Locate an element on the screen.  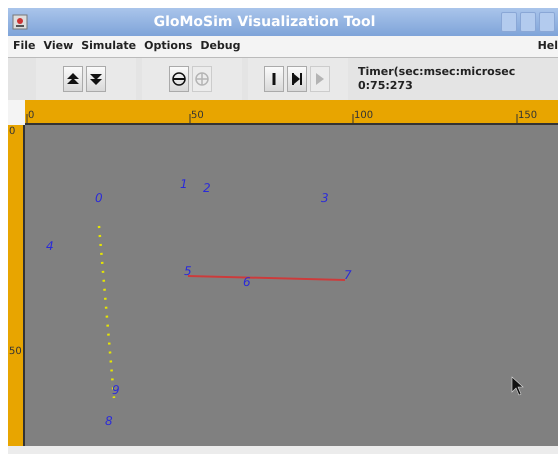
window-title: GloMoSim Visualization Tool is located at coordinates (264, 22).